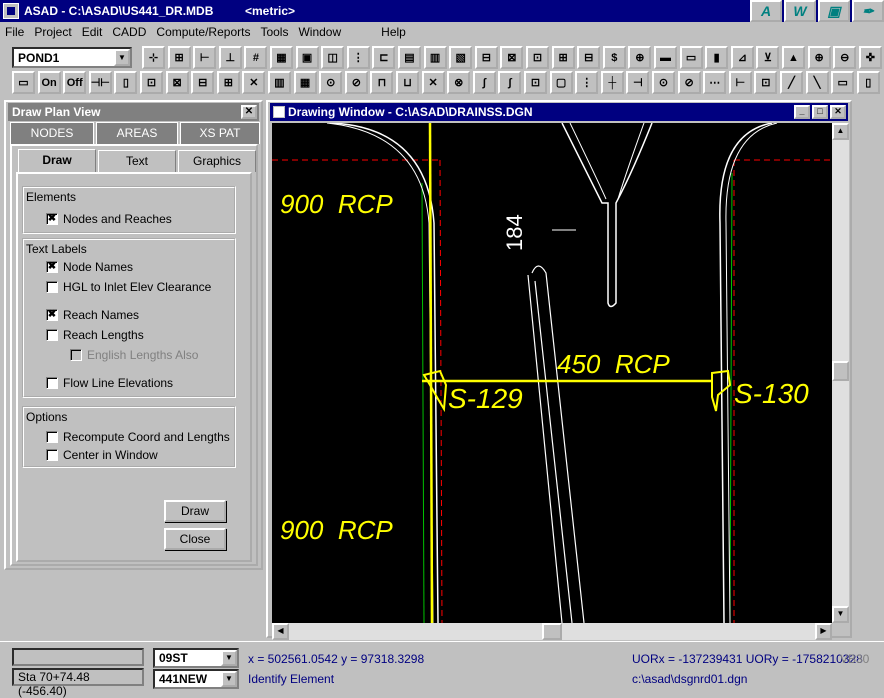 This screenshot has height=698, width=884. I want to click on drop-icon: ⊻, so click(768, 57).